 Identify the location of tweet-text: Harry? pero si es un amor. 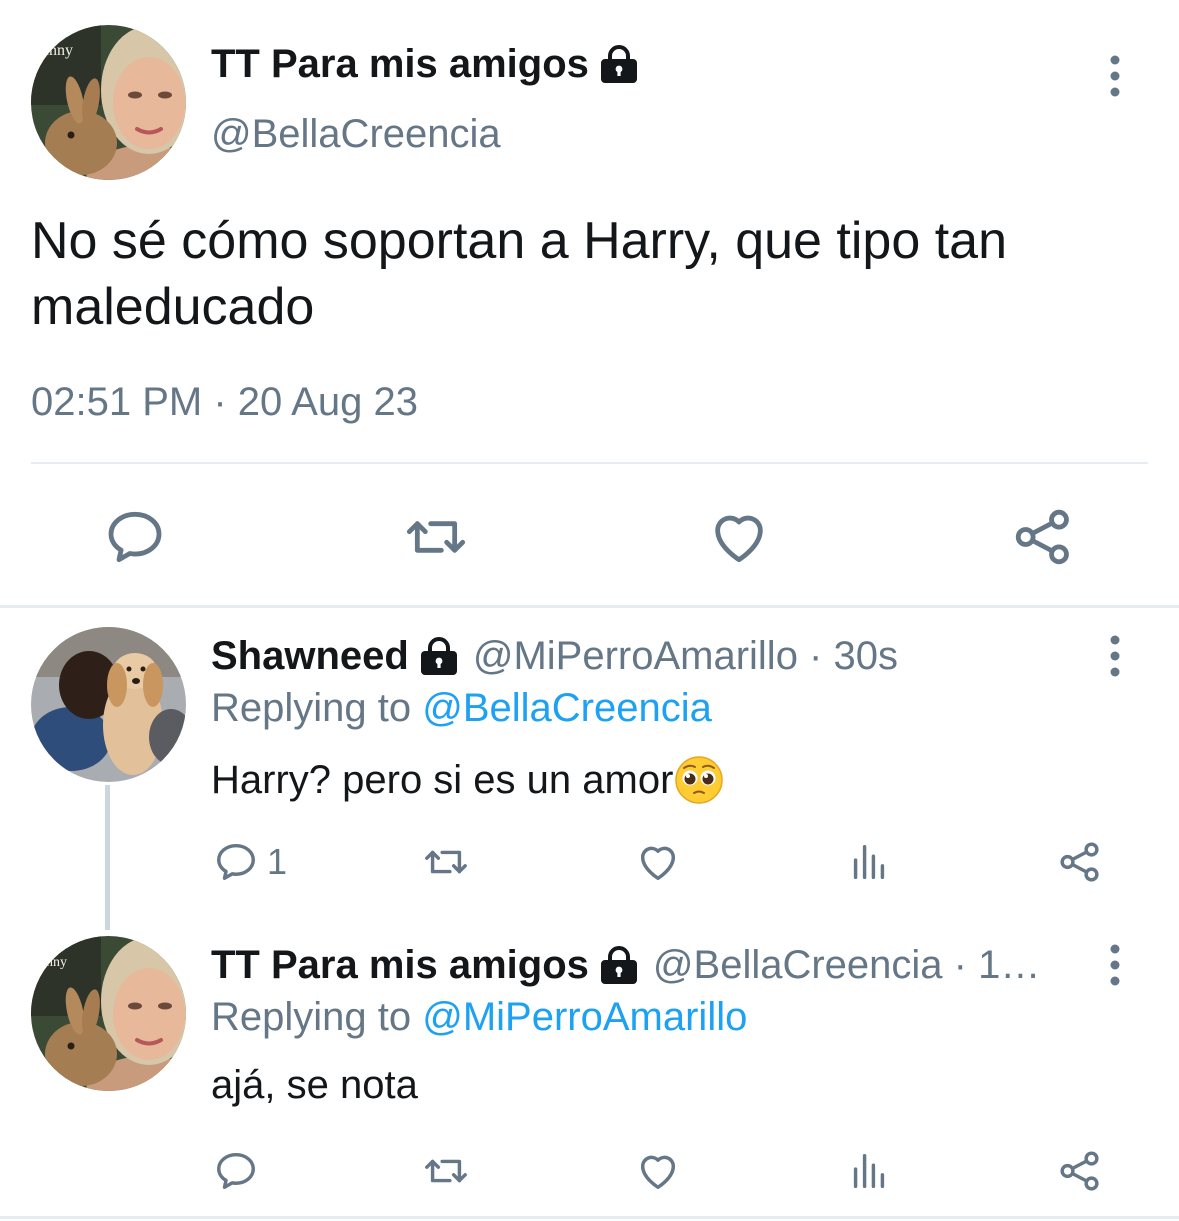
(468, 780).